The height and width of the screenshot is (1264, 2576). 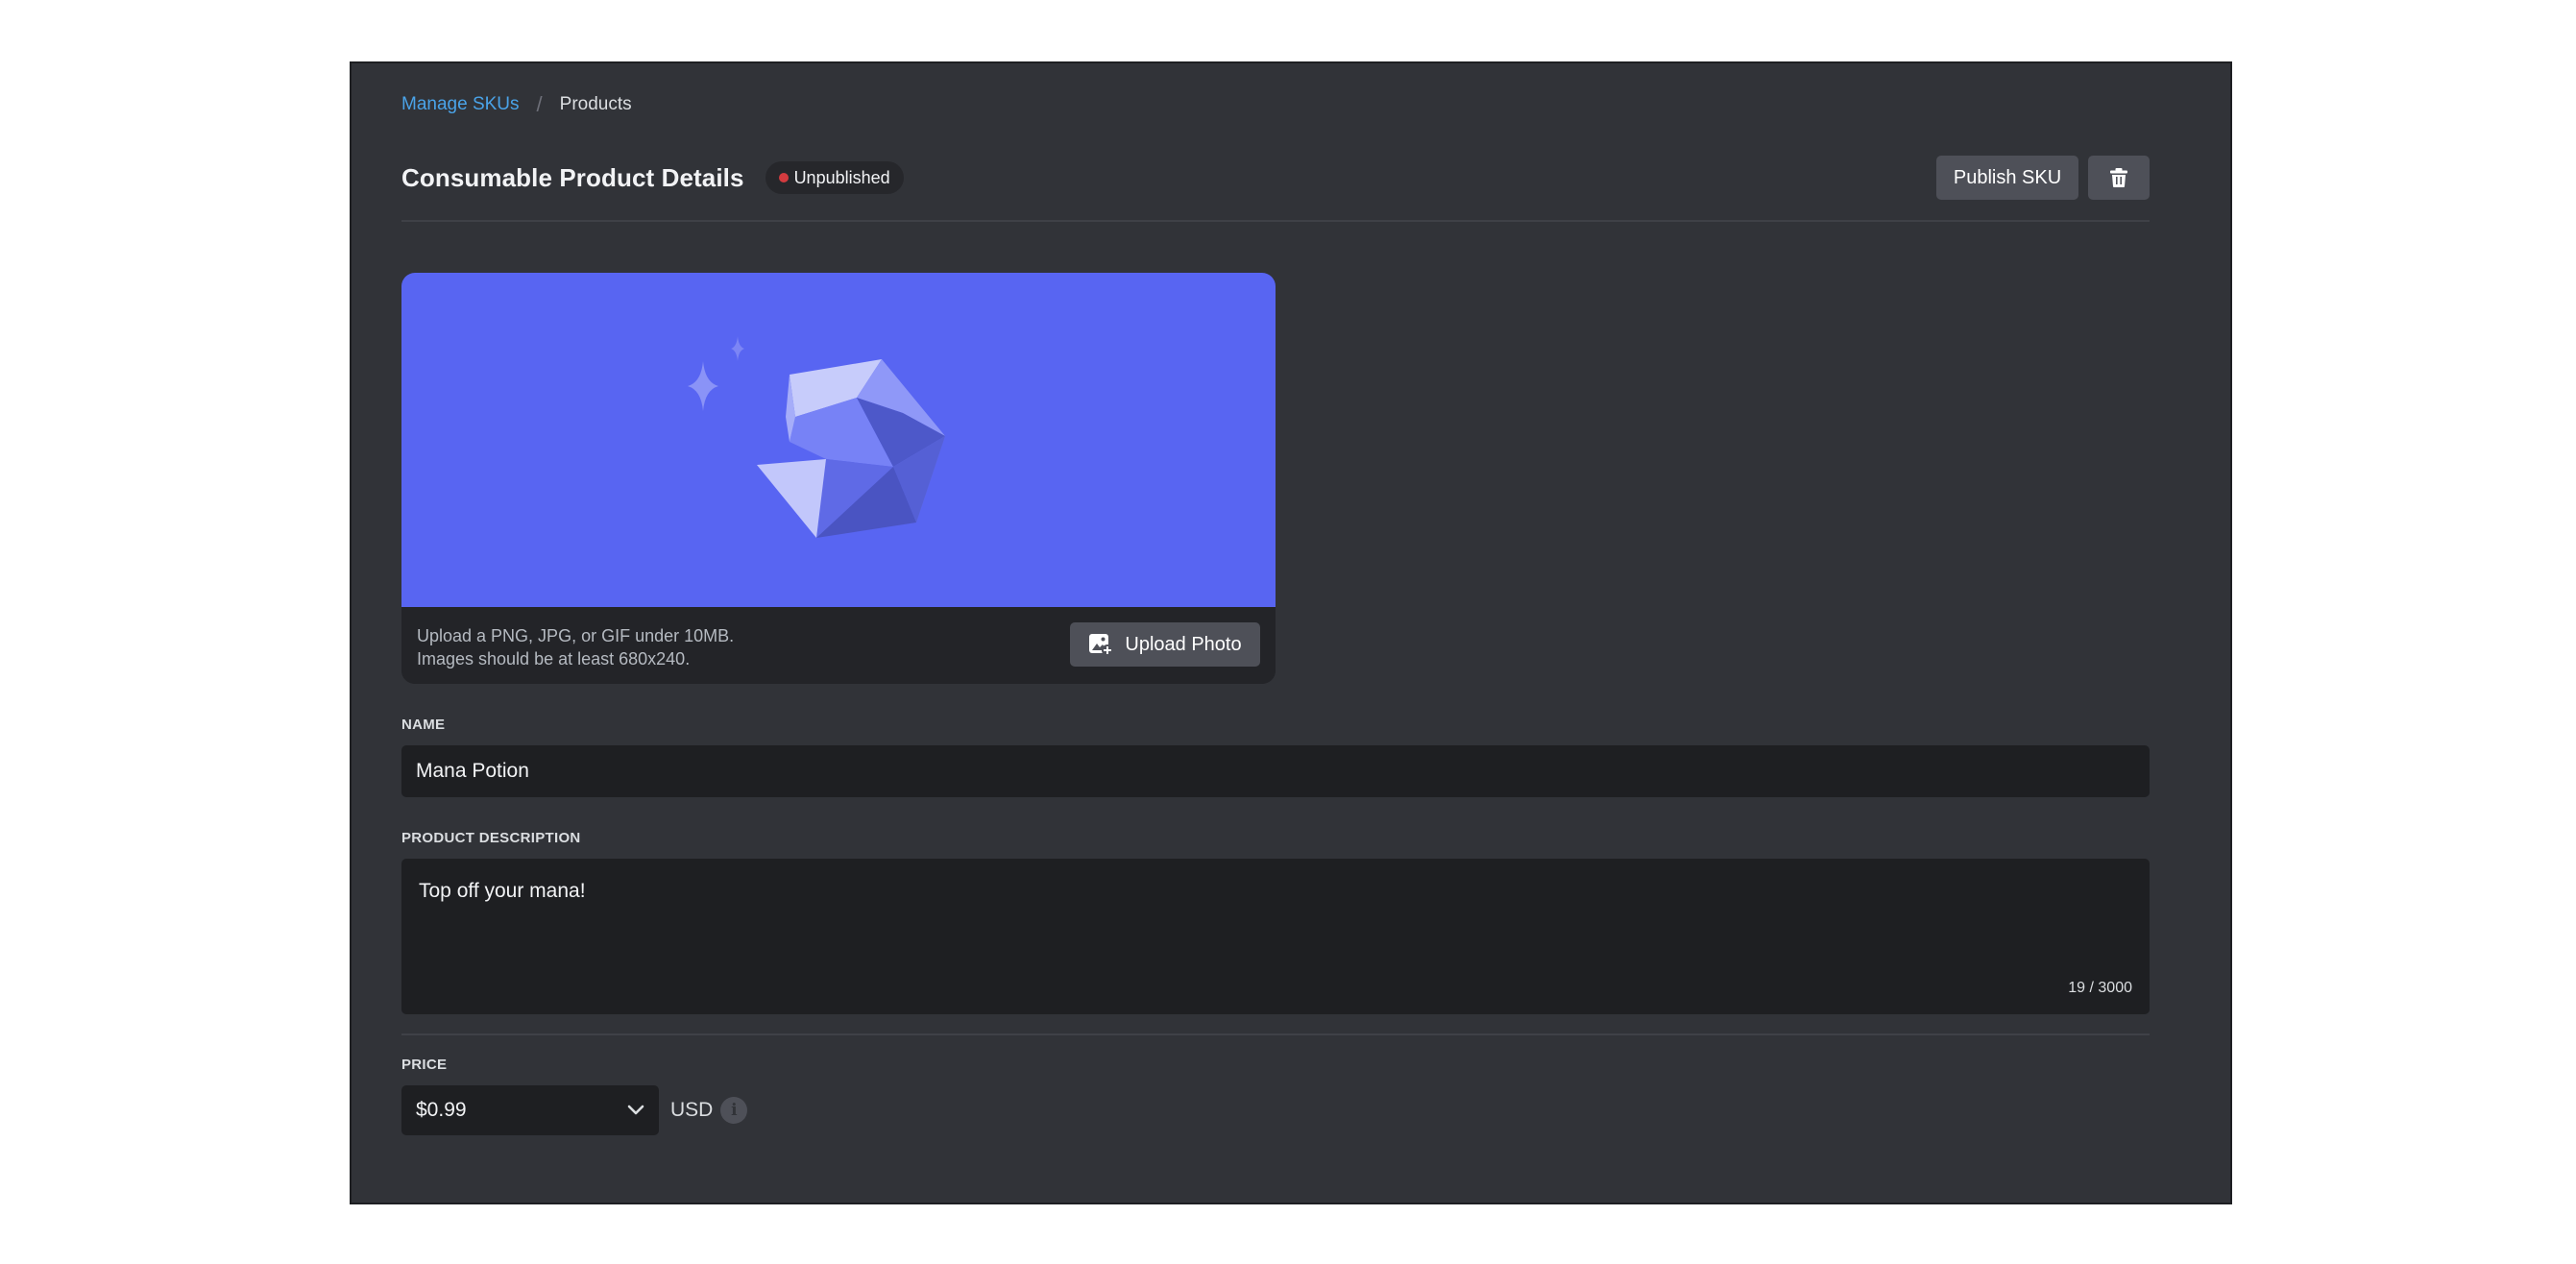 I want to click on breadcrumb-current: Products, so click(x=595, y=104).